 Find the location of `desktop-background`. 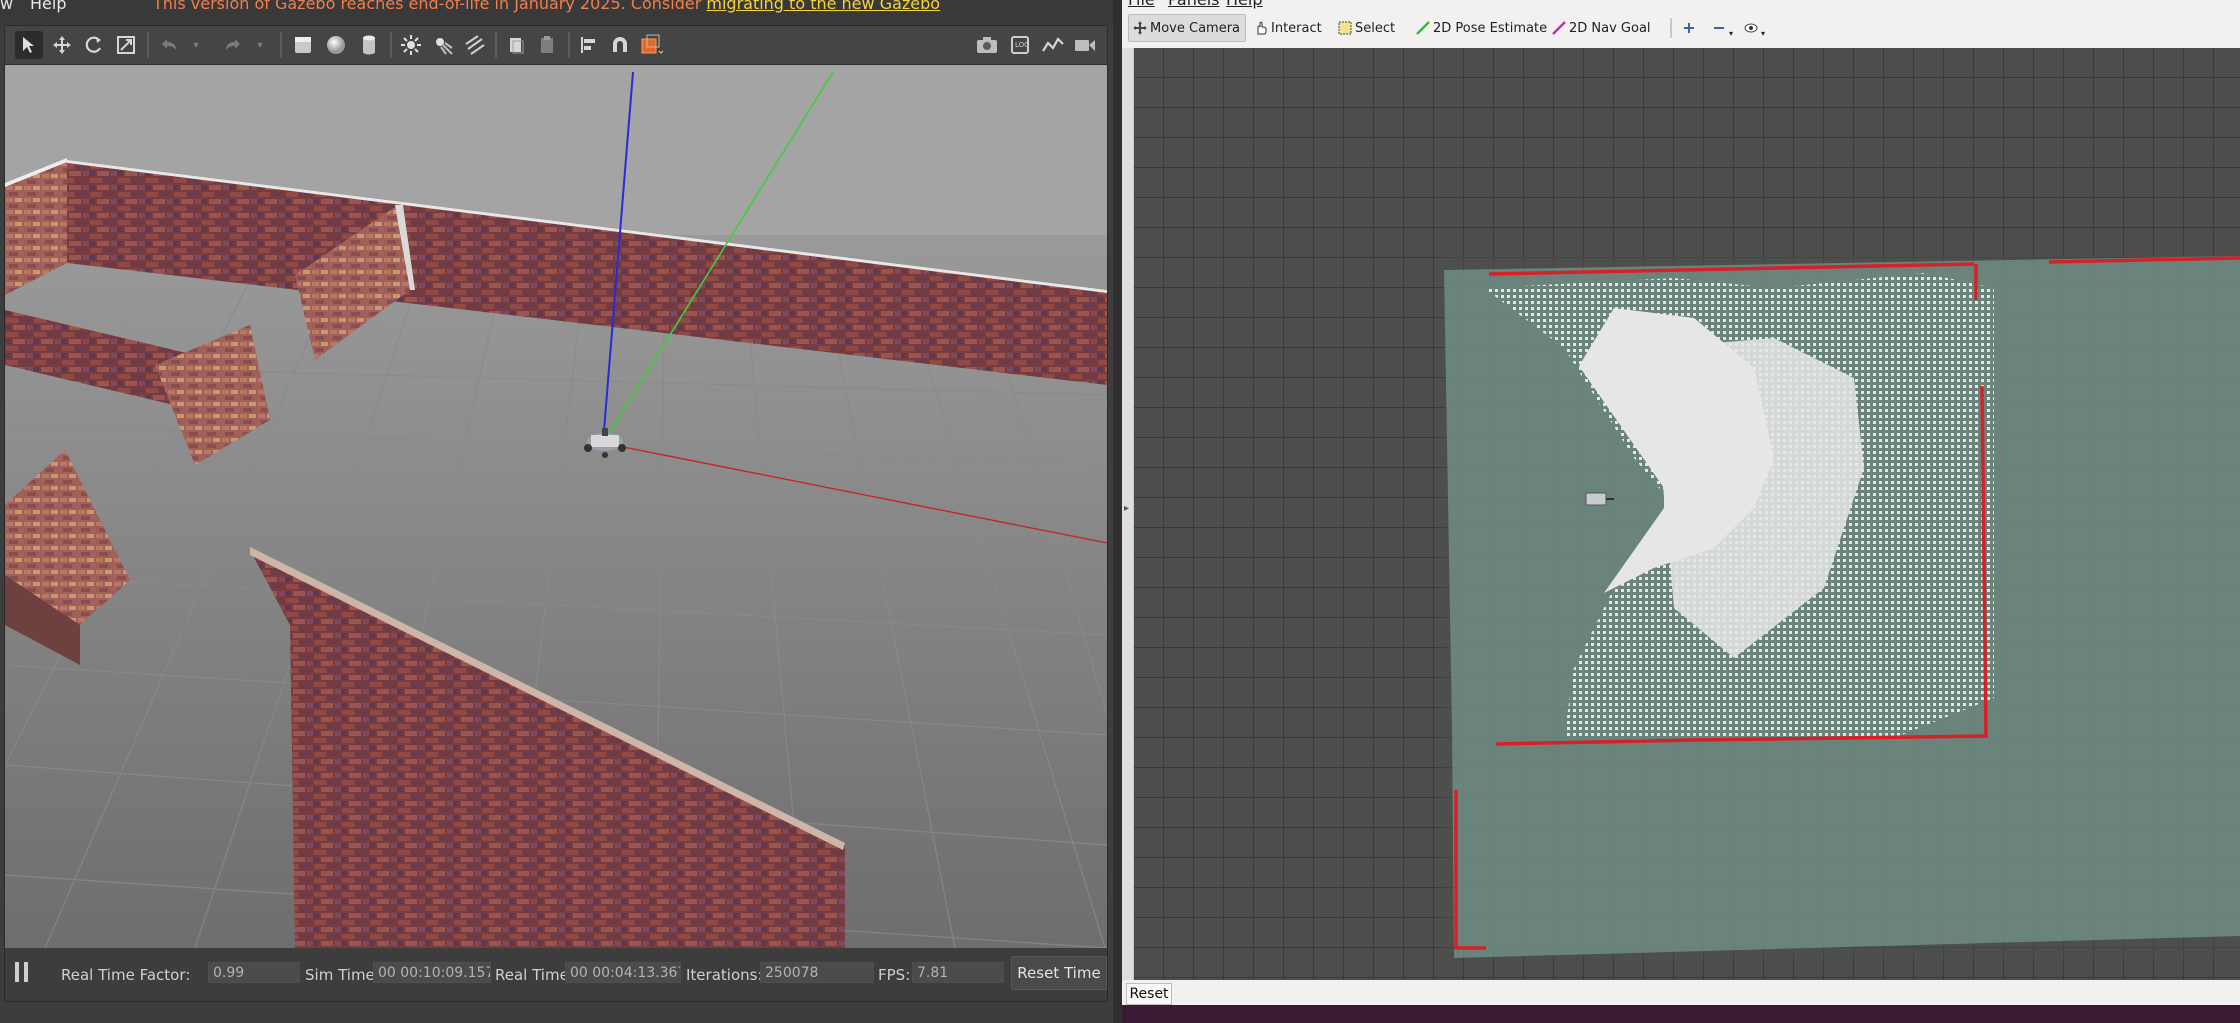

desktop-background is located at coordinates (1681, 1014).